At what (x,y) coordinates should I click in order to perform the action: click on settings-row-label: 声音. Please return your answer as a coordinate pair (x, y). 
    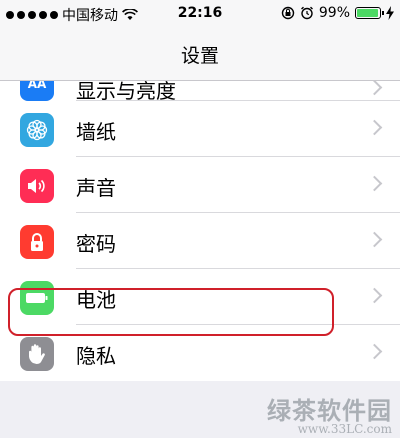
    Looking at the image, I should click on (96, 188).